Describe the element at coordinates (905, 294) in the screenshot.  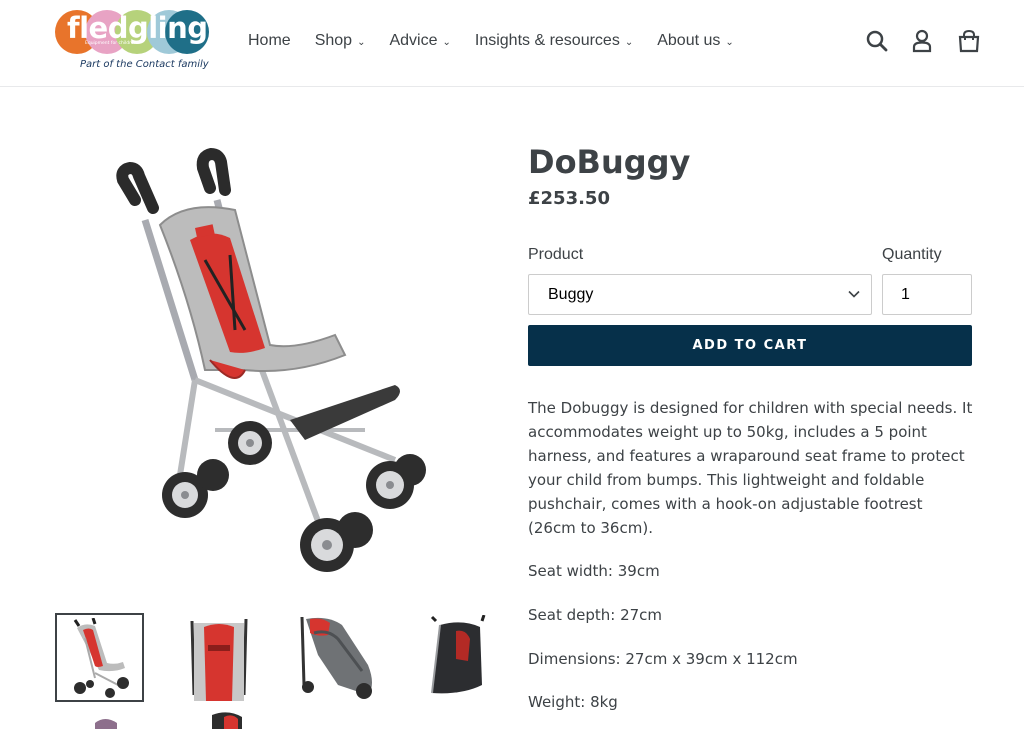
I see `quantity-value: 1` at that location.